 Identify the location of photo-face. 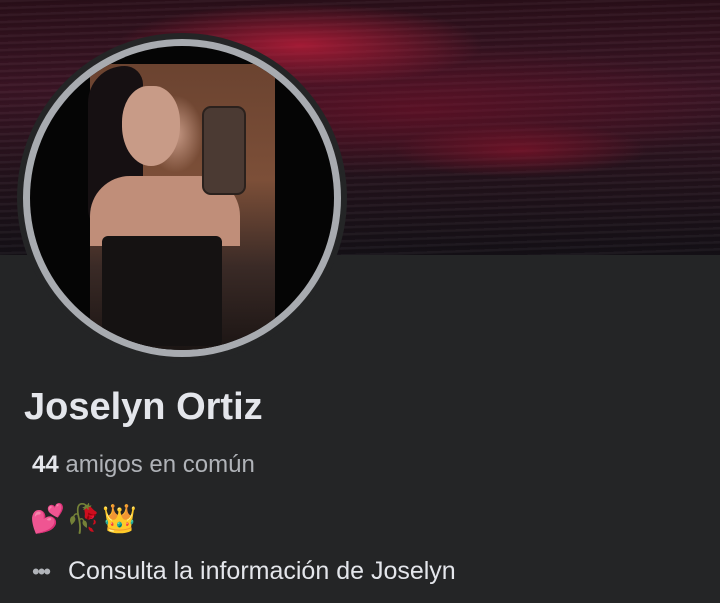
(151, 126).